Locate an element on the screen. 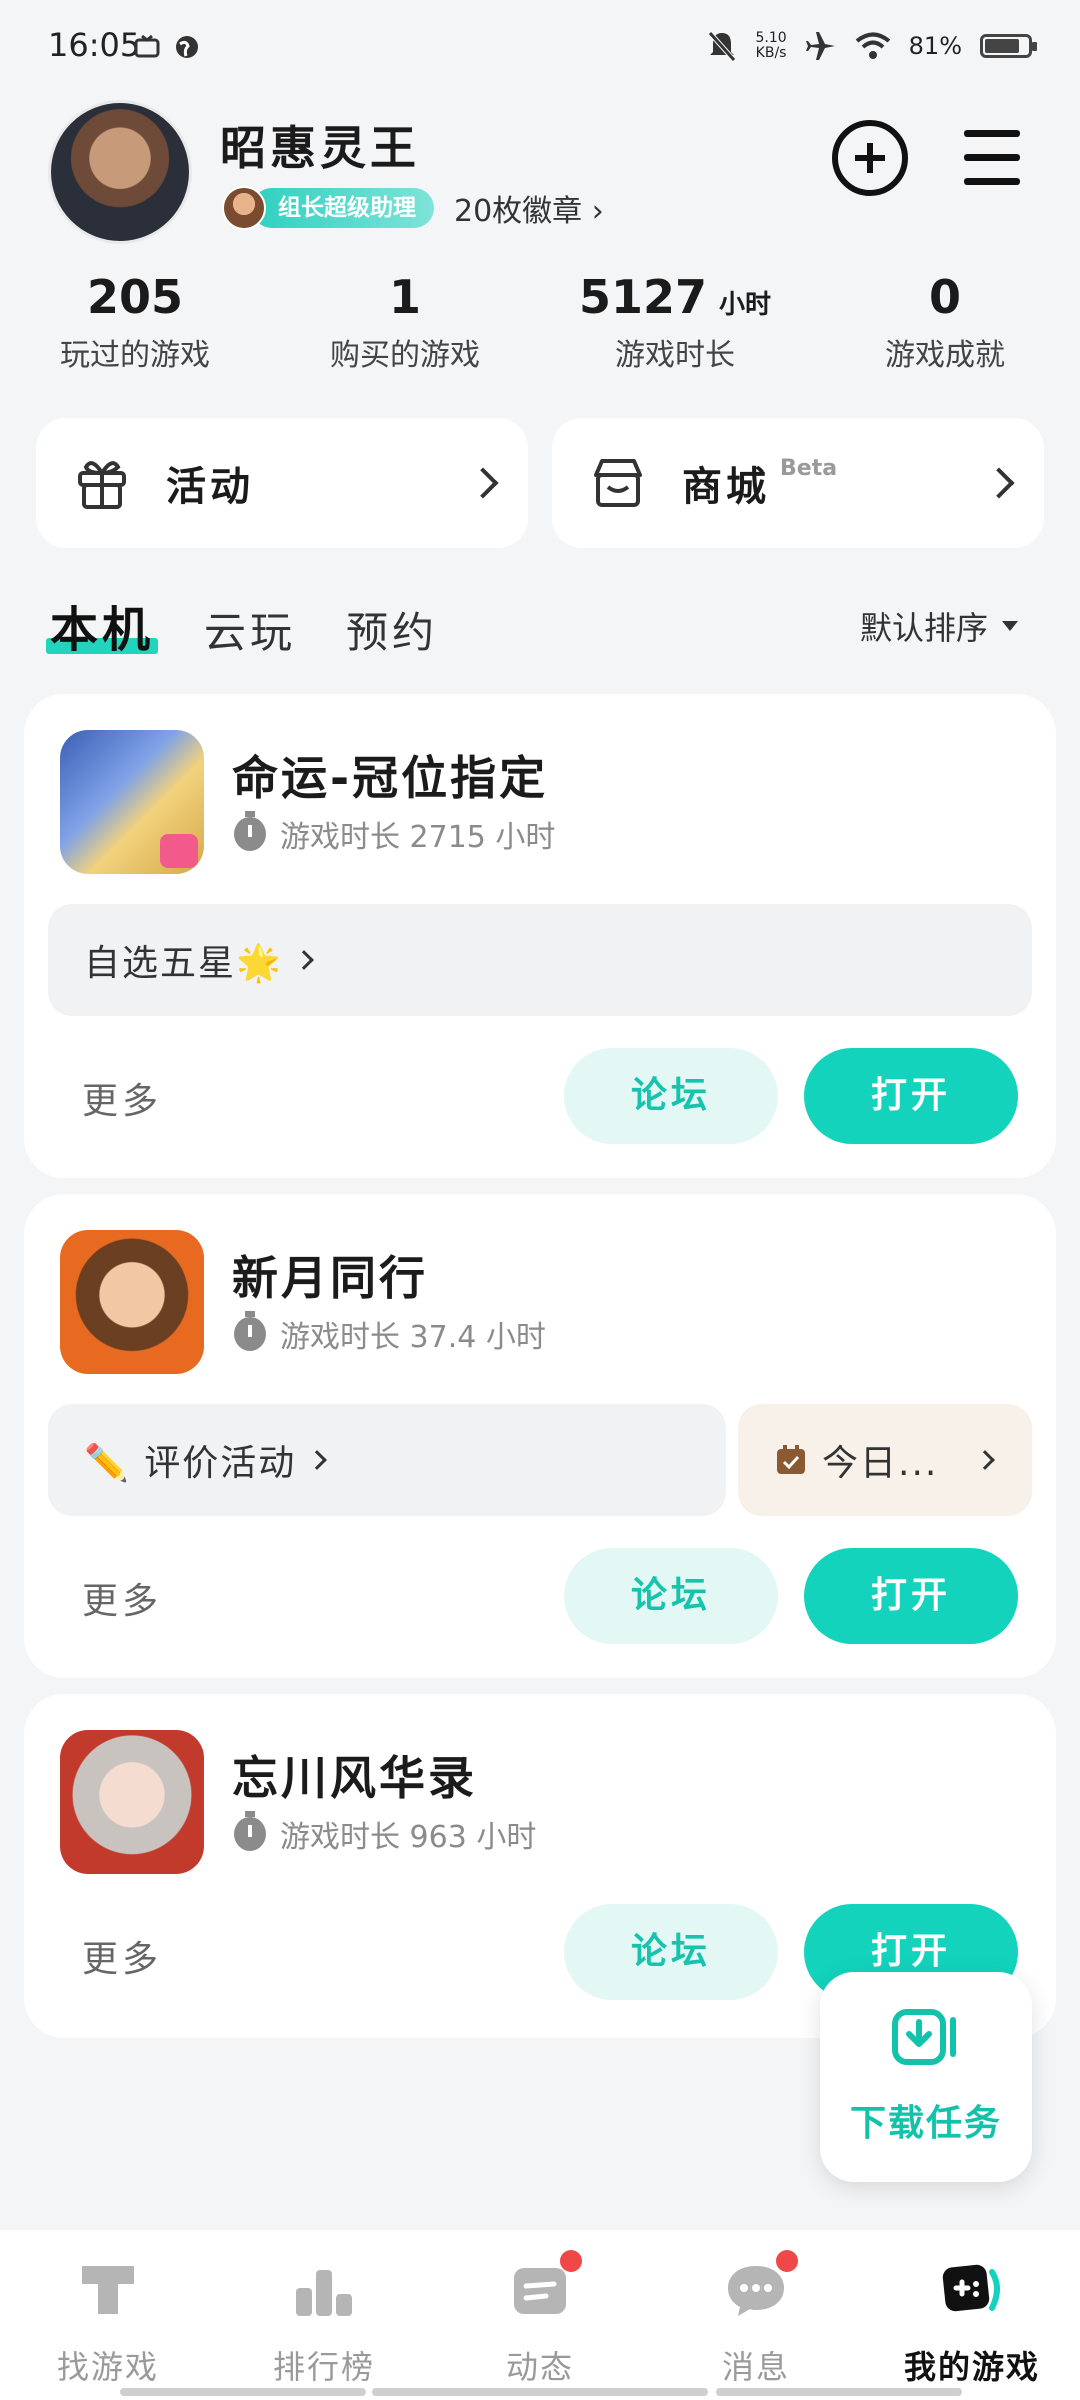 The image size is (1080, 2400). game-name: 新月同行 is located at coordinates (330, 1275).